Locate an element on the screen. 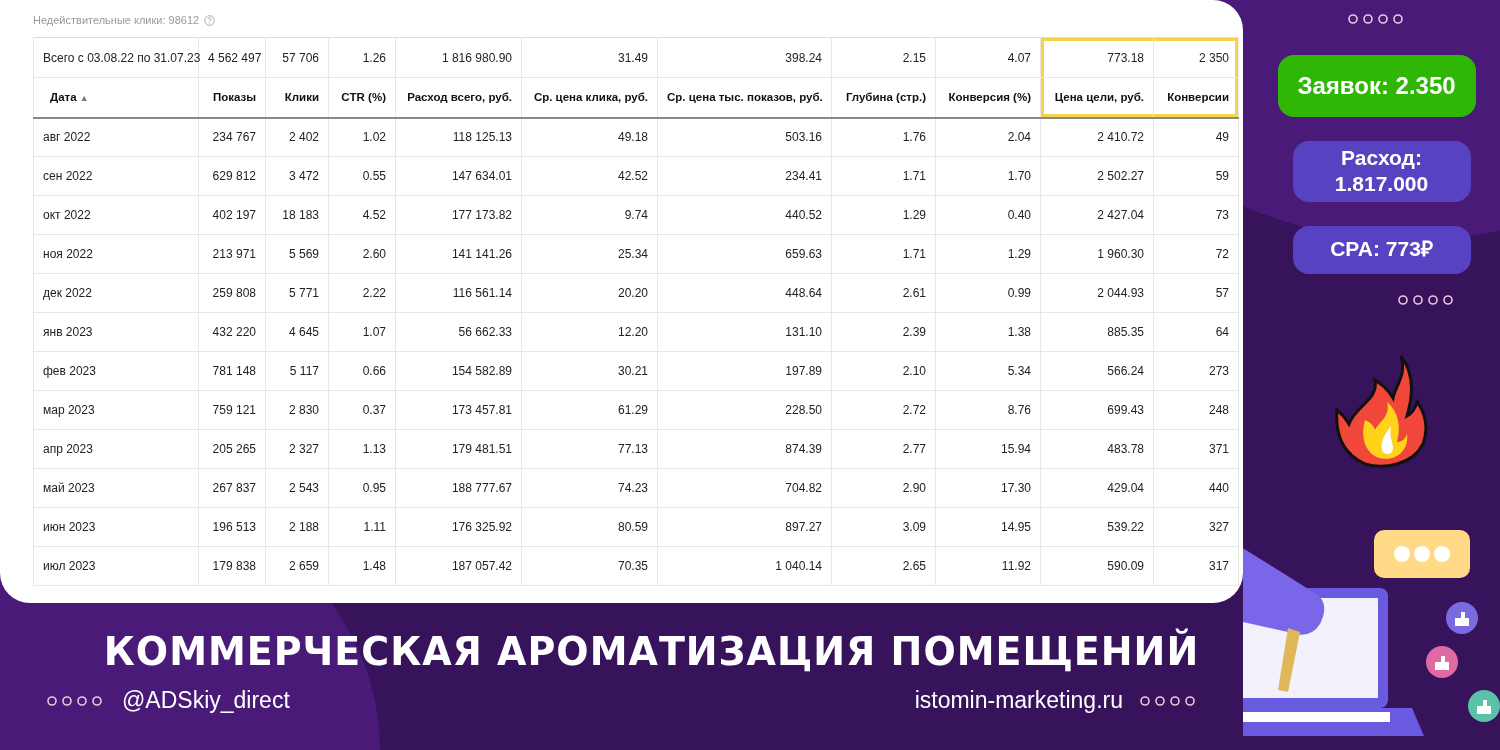 This screenshot has width=1500, height=750. column-header: Клики is located at coordinates (297, 97).